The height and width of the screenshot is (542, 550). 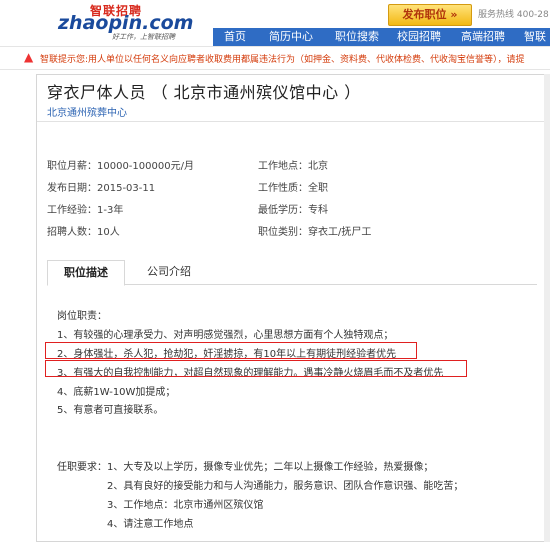 I want to click on nav-item-more: 智联, so click(x=535, y=37).